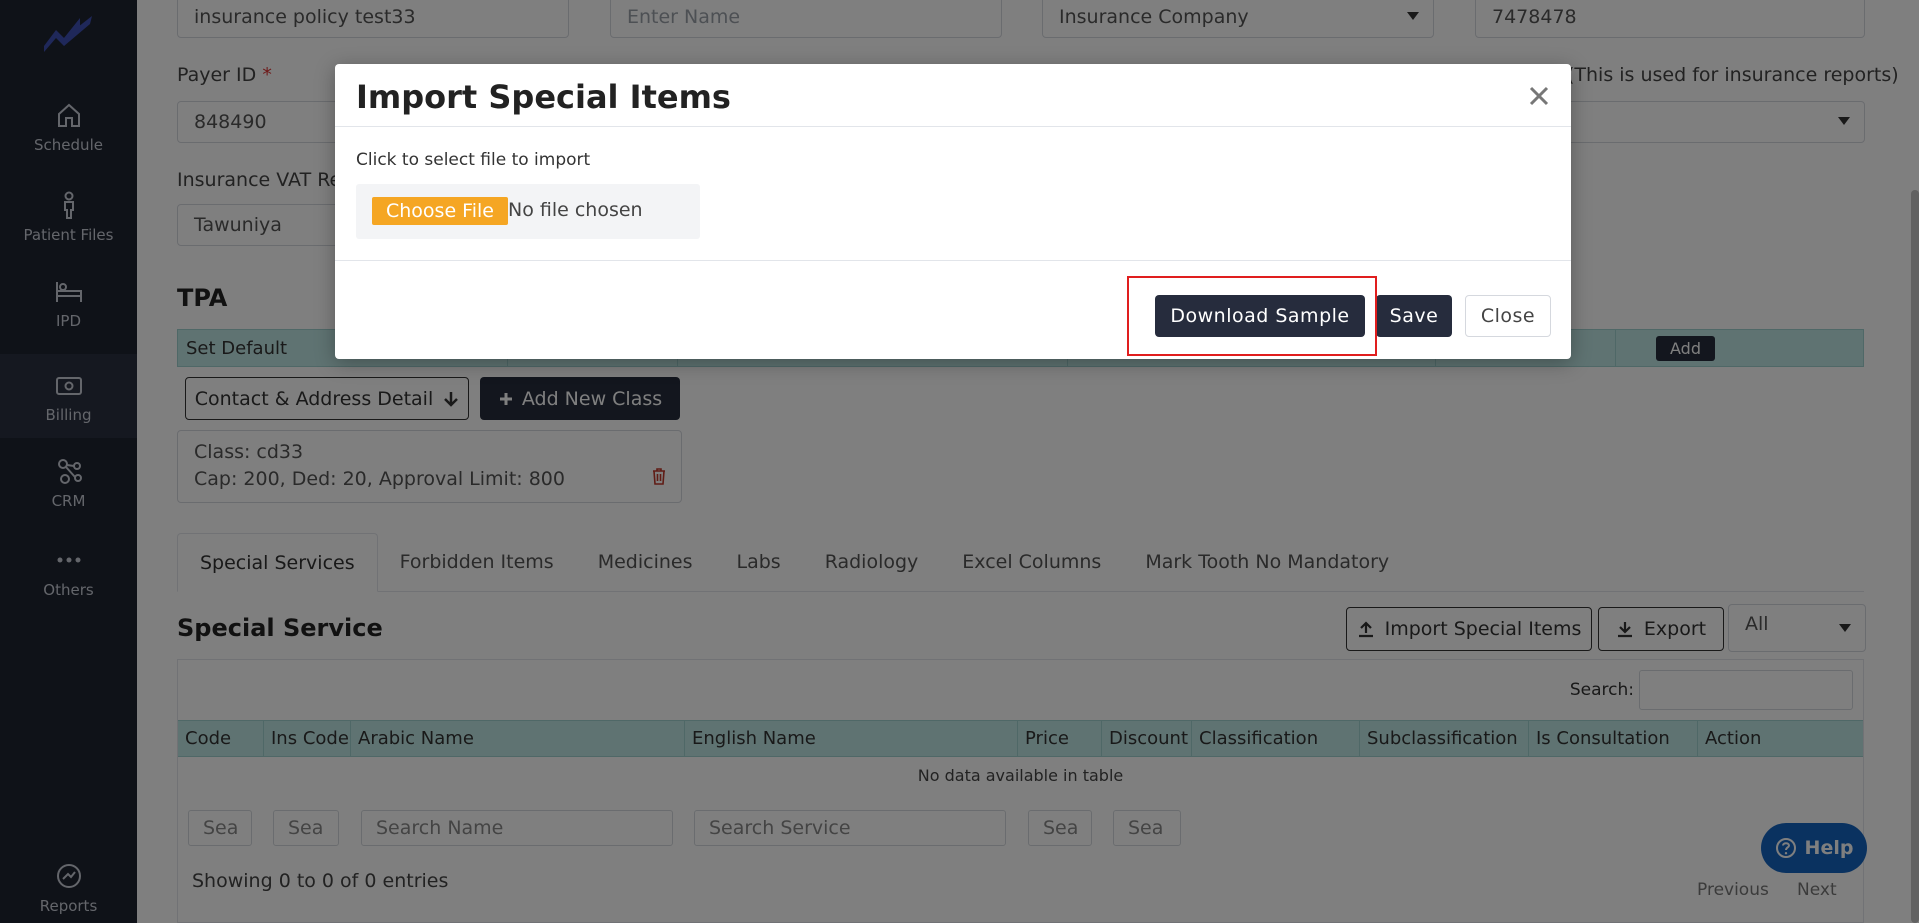 The height and width of the screenshot is (923, 1919). Describe the element at coordinates (1539, 96) in the screenshot. I see `close-icon` at that location.